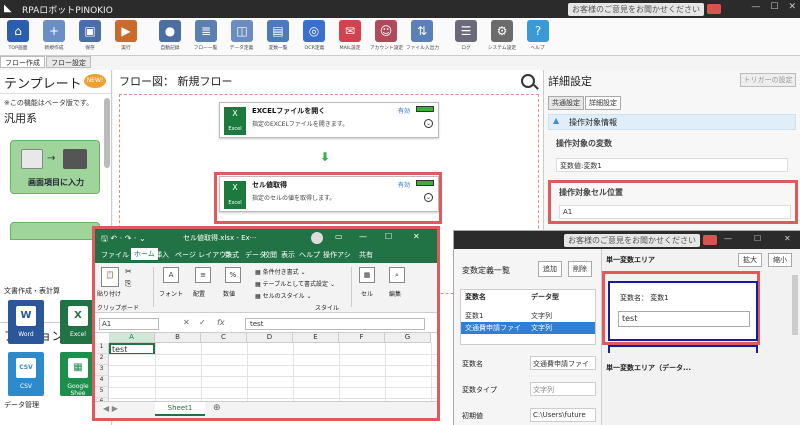  Describe the element at coordinates (68, 62) in the screenshot. I see `tab-flow-settings: フロー設定` at that location.